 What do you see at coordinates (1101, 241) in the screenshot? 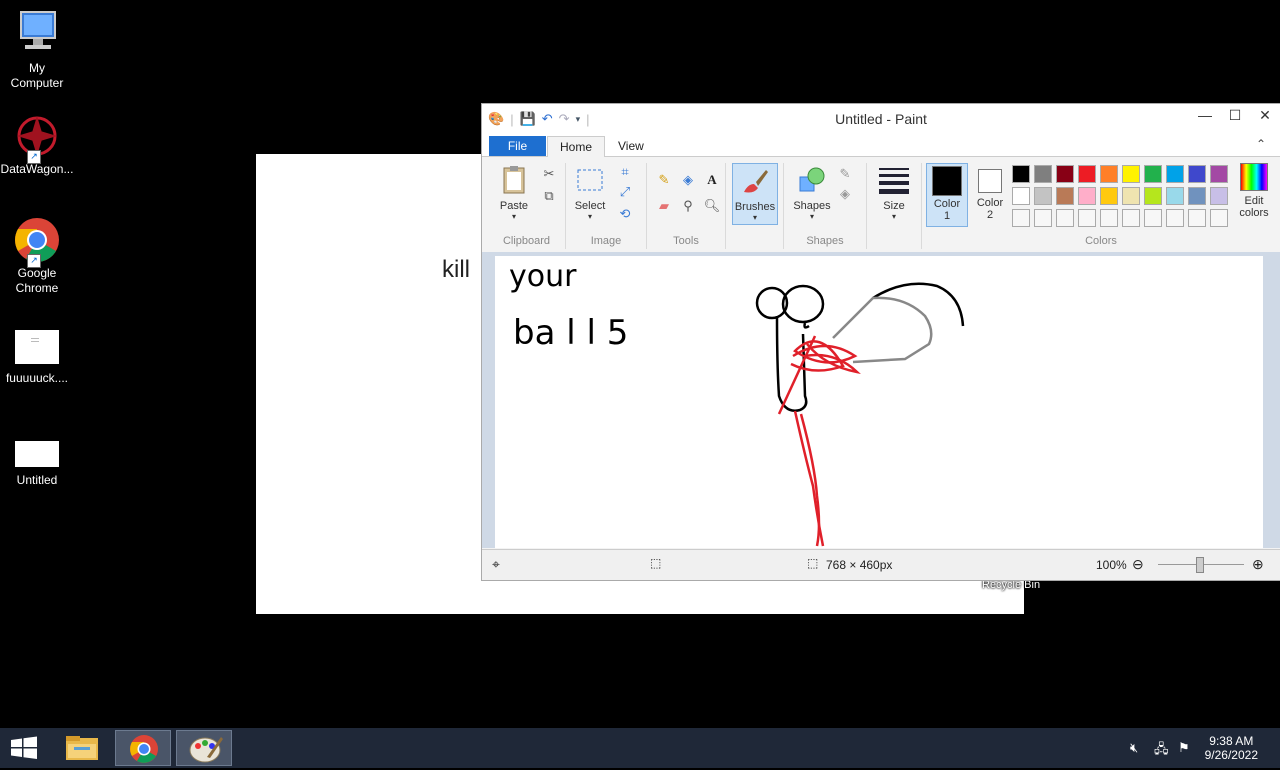
I see `colors-group-label: Colors` at bounding box center [1101, 241].